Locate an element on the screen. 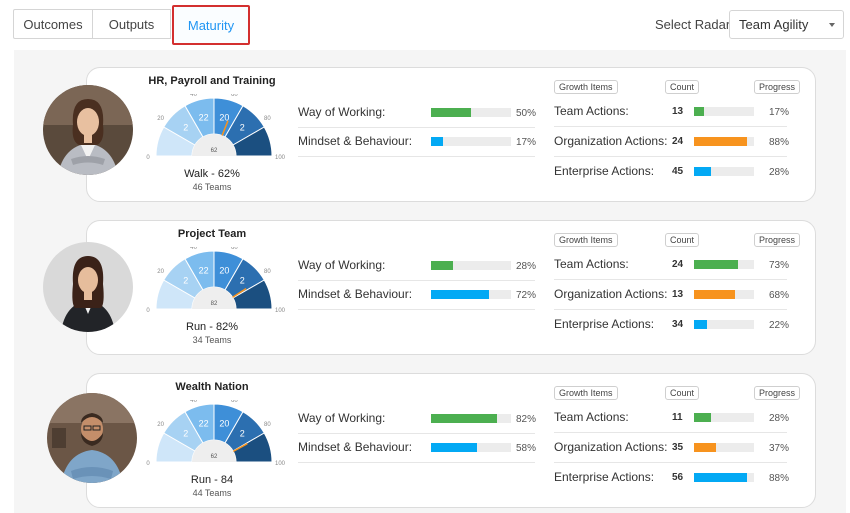 The height and width of the screenshot is (513, 850). progress-header: Progress is located at coordinates (777, 87).